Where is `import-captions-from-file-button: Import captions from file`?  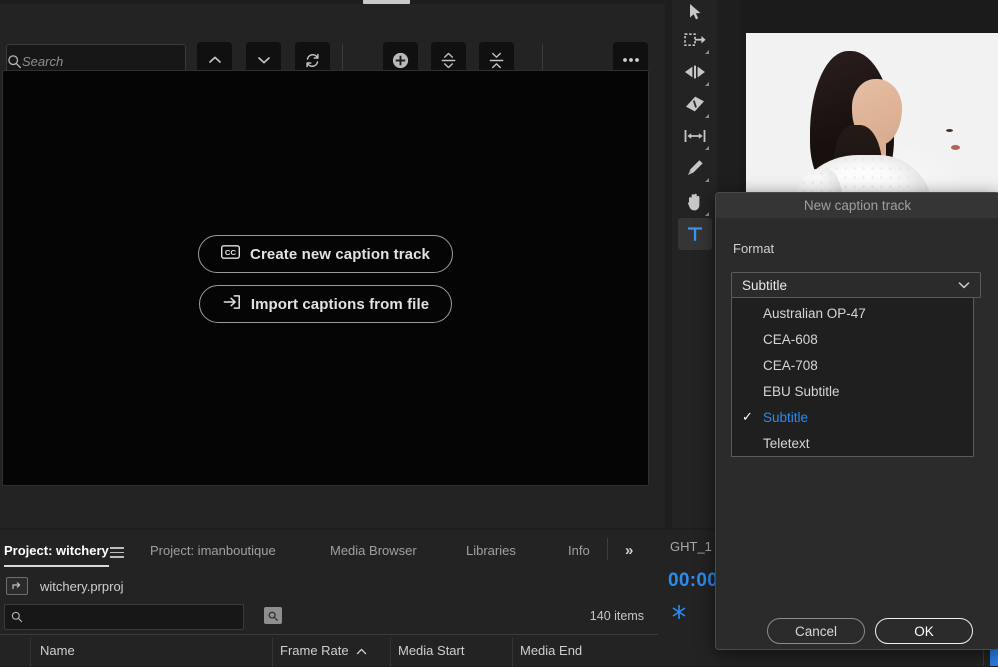
import-captions-from-file-button: Import captions from file is located at coordinates (325, 304).